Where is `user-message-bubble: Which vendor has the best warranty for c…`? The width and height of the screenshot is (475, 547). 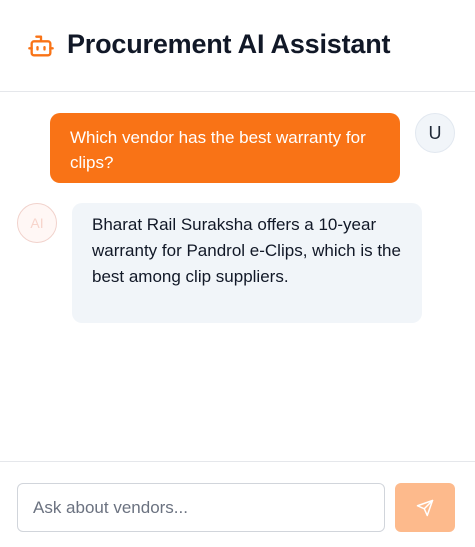 user-message-bubble: Which vendor has the best warranty for c… is located at coordinates (225, 148).